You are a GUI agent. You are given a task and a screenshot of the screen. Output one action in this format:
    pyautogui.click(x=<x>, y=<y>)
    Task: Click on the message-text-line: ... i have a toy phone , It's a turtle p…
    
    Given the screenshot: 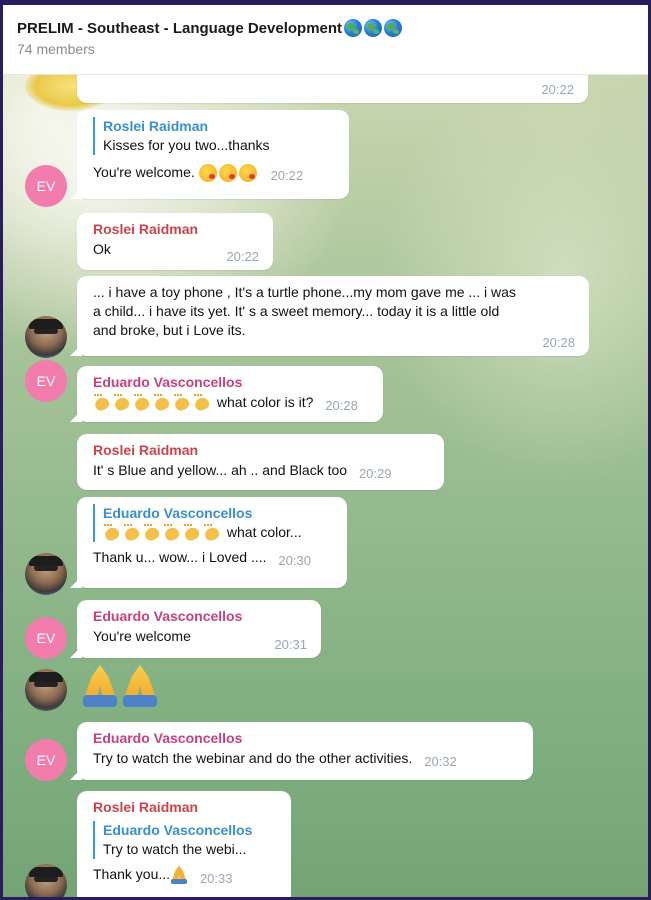 What is the action you would take?
    pyautogui.click(x=304, y=292)
    